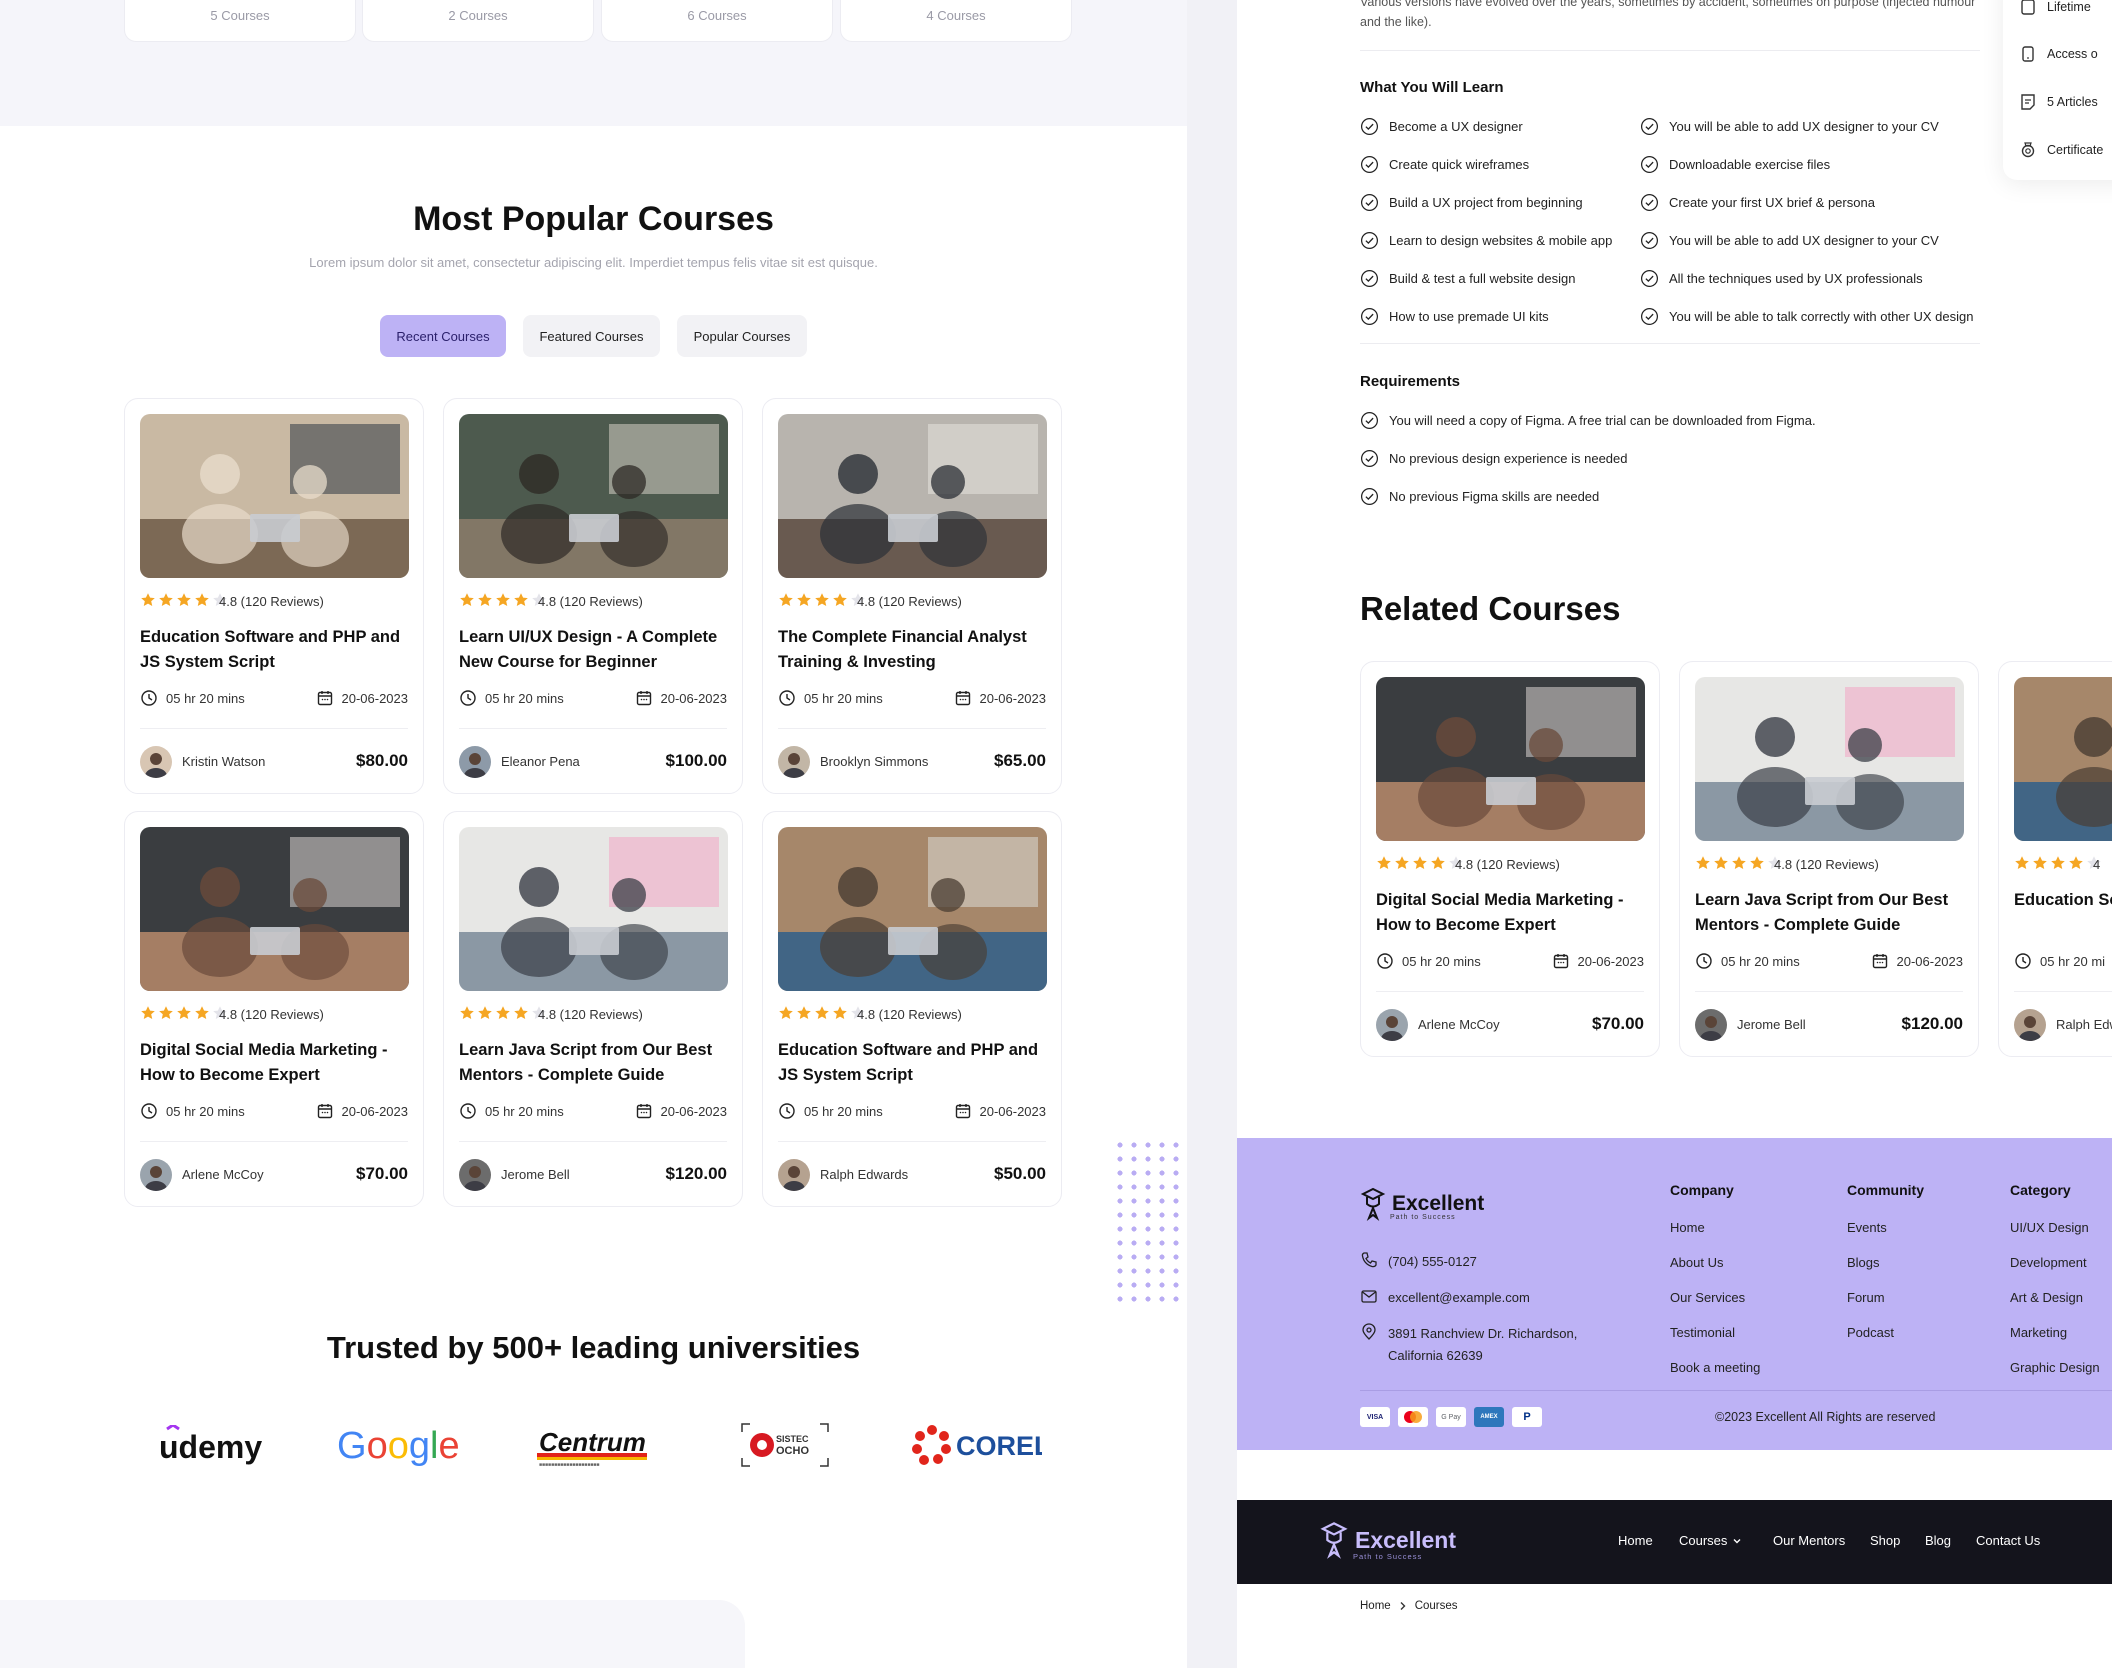 Image resolution: width=2112 pixels, height=1668 pixels. Describe the element at coordinates (2028, 150) in the screenshot. I see `certificate-icon` at that location.